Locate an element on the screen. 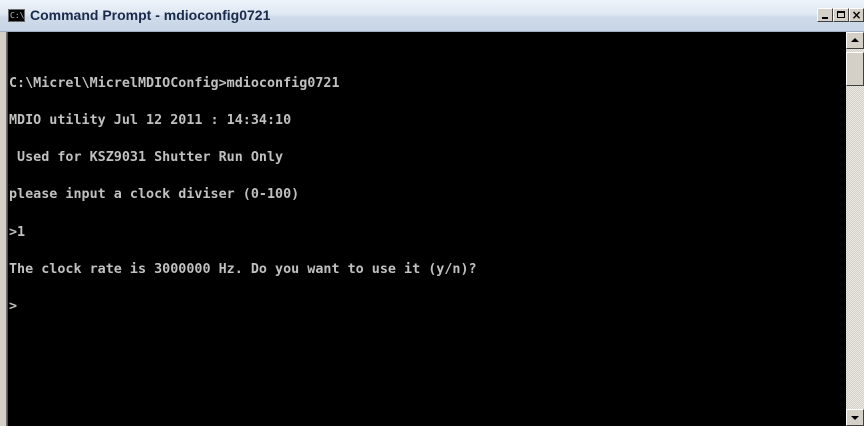  console-line: >1 is located at coordinates (17, 232).